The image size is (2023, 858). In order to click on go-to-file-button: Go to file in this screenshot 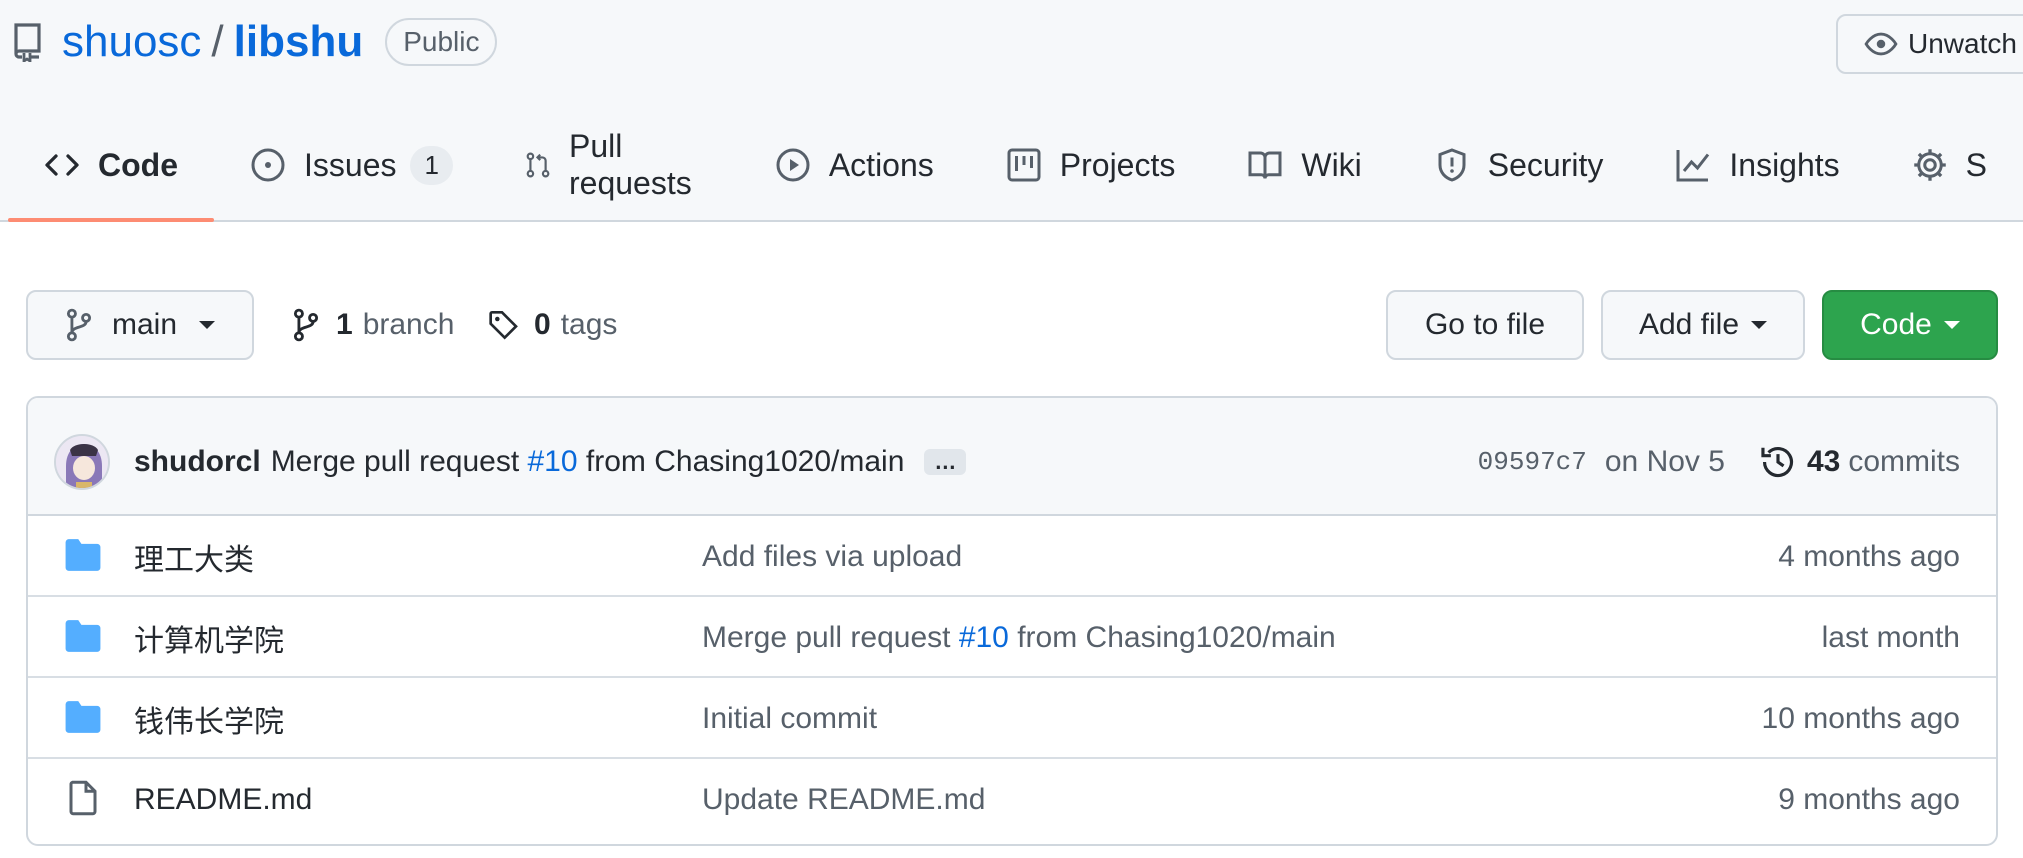, I will do `click(1485, 325)`.